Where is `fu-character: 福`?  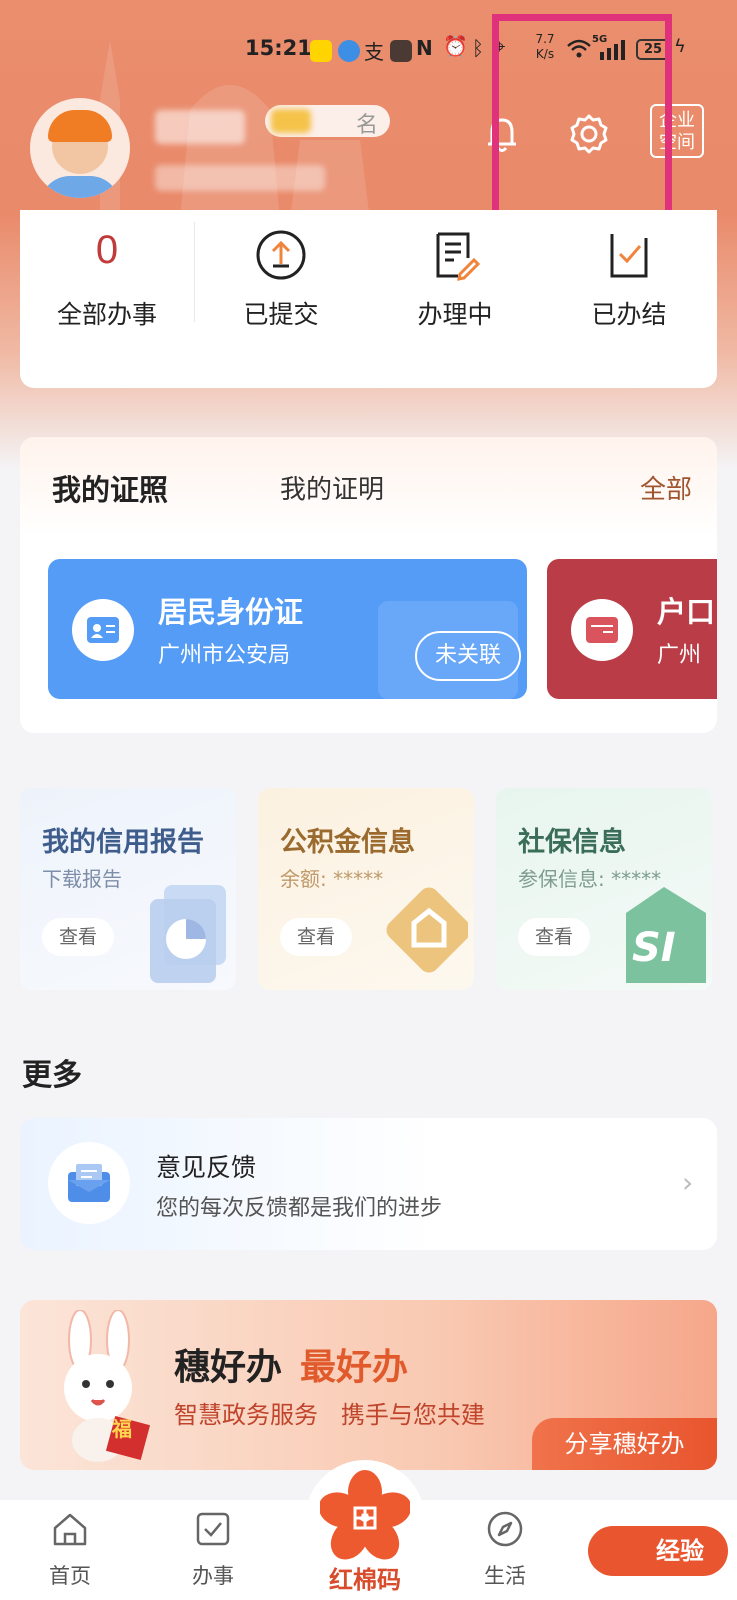
fu-character: 福 is located at coordinates (122, 1429).